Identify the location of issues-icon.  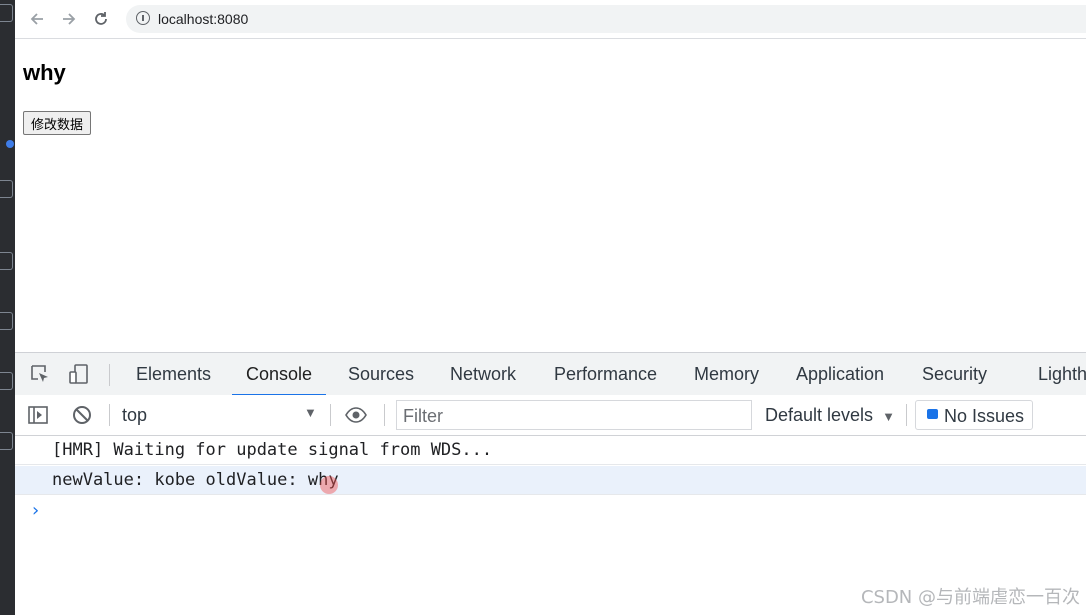
(932, 414).